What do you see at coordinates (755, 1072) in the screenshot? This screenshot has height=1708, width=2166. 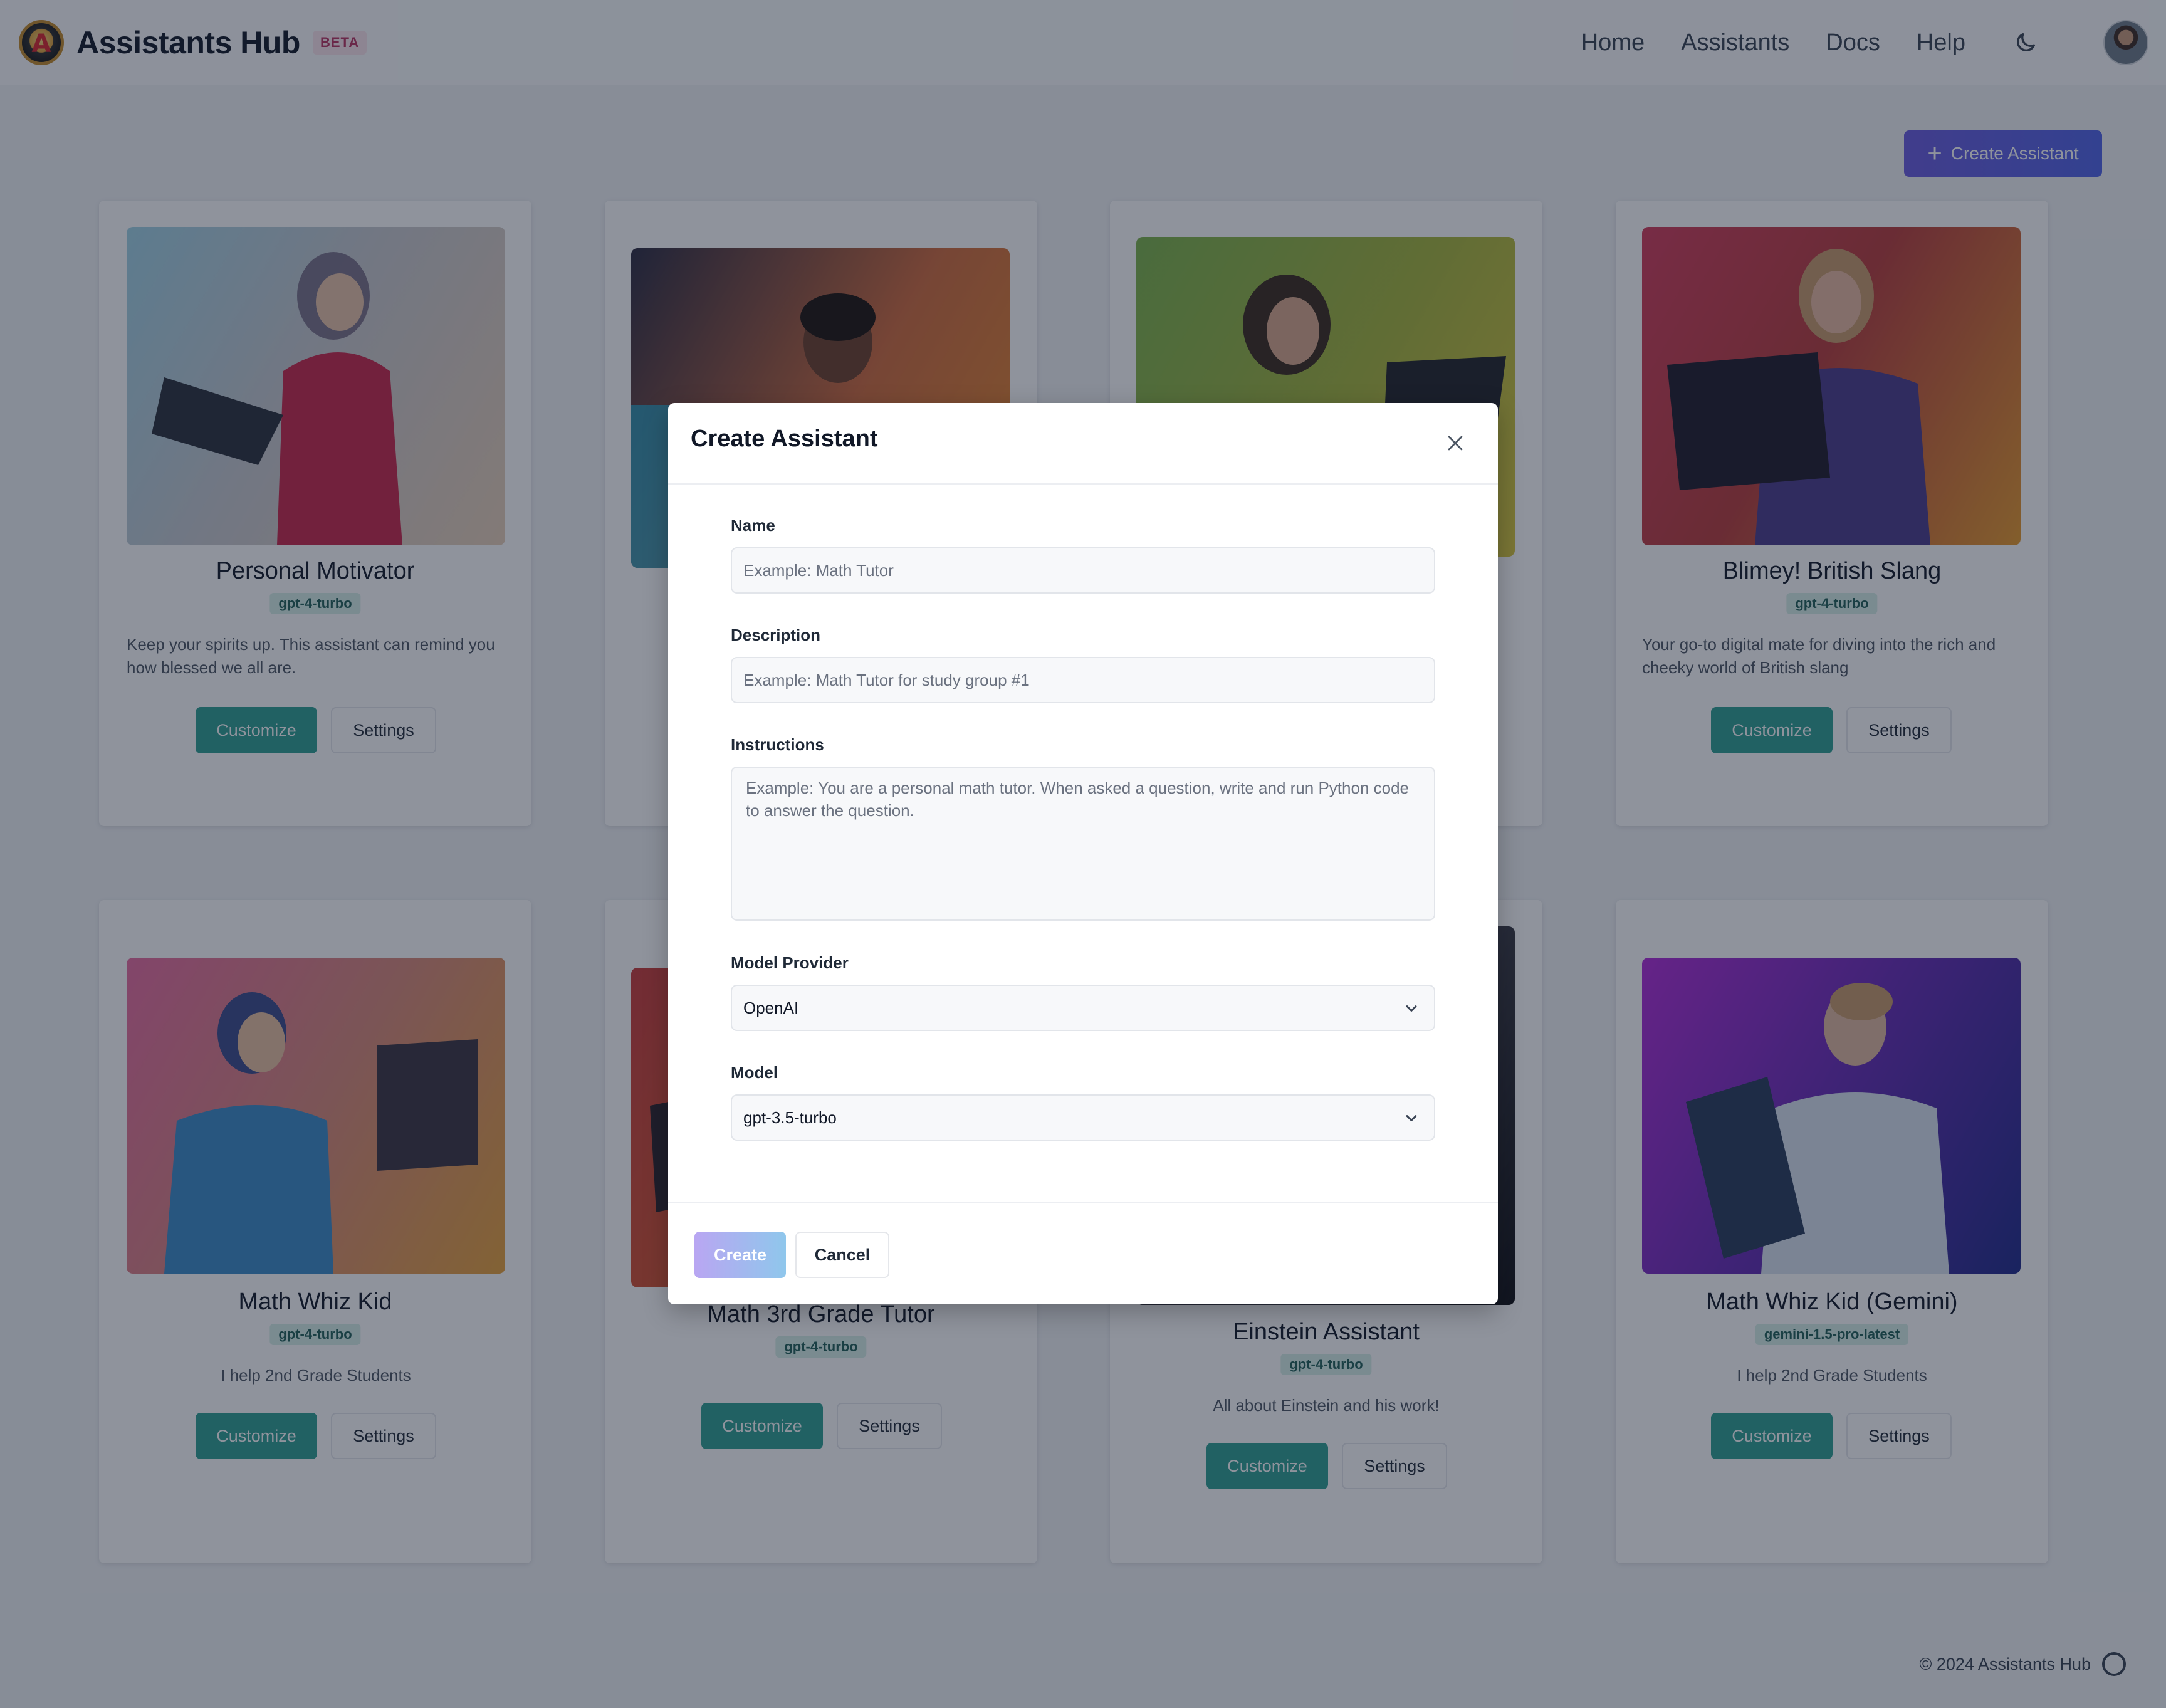 I see `model-label: Model` at bounding box center [755, 1072].